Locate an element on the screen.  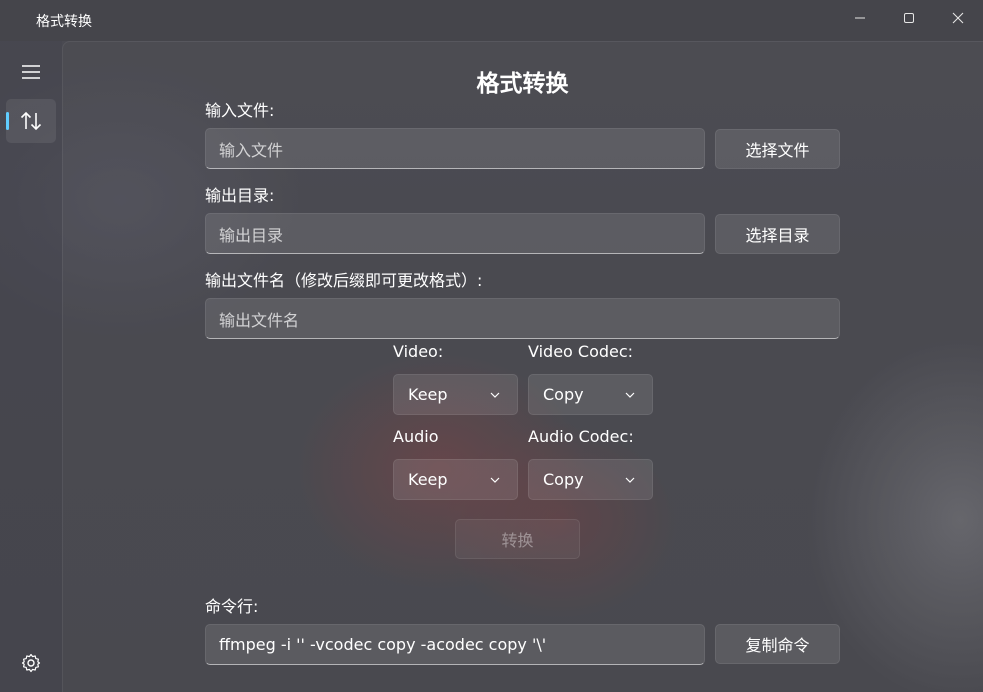
hamburger-menu-button is located at coordinates (31, 72).